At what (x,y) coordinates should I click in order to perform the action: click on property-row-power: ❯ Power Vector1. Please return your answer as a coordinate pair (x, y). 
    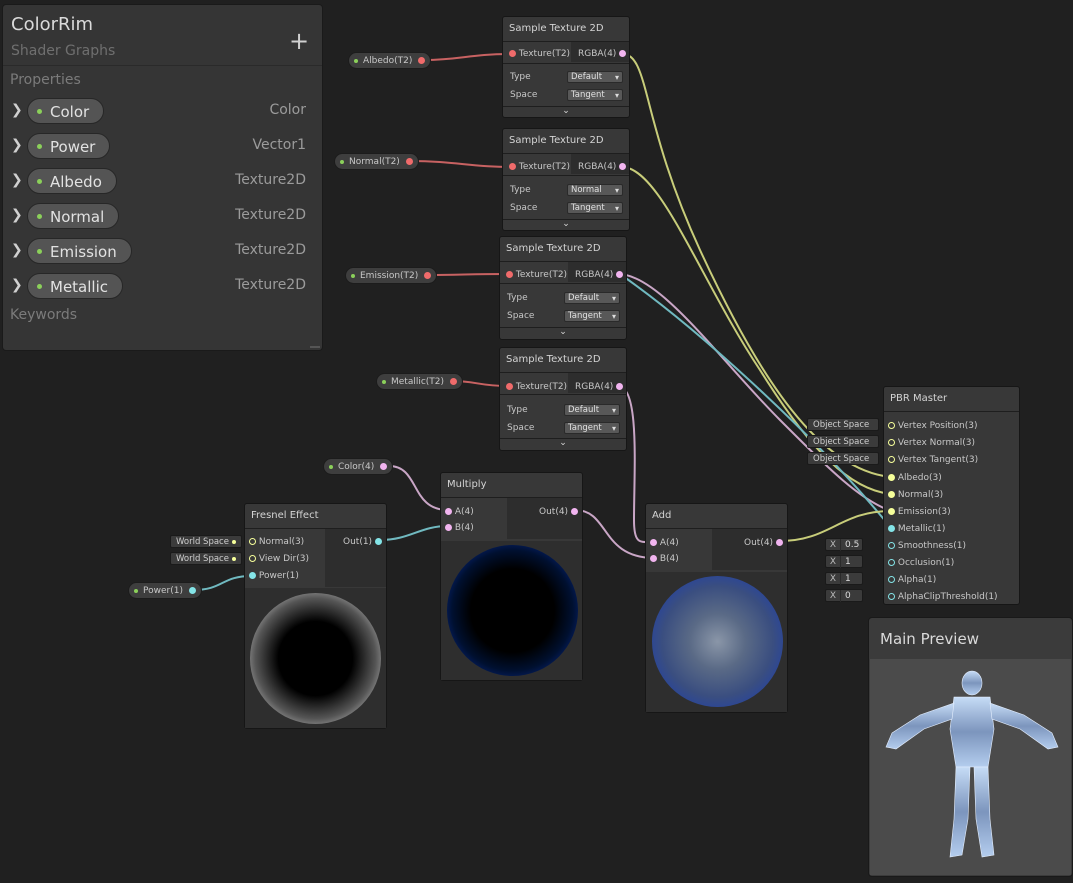
    Looking at the image, I should click on (162, 147).